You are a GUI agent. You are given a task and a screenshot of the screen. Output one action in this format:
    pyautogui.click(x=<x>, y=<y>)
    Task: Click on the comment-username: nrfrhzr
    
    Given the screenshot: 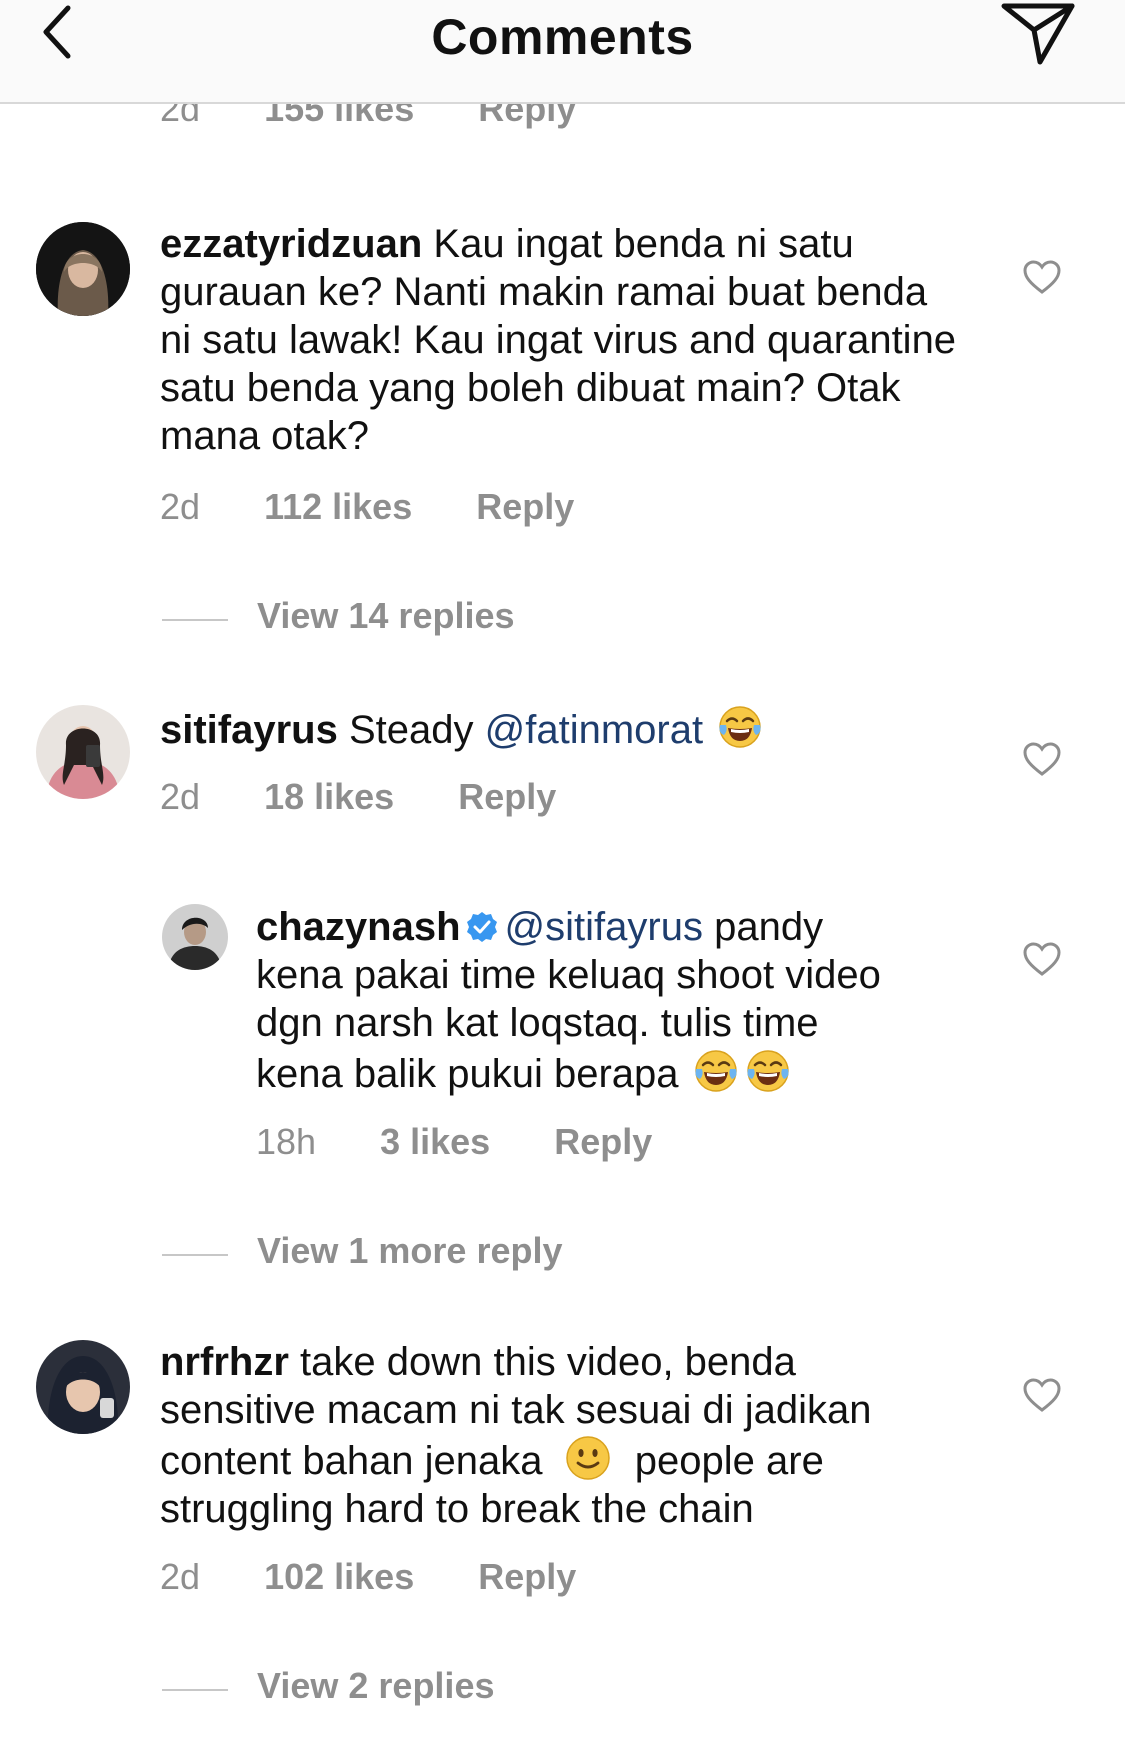 What is the action you would take?
    pyautogui.click(x=224, y=1362)
    